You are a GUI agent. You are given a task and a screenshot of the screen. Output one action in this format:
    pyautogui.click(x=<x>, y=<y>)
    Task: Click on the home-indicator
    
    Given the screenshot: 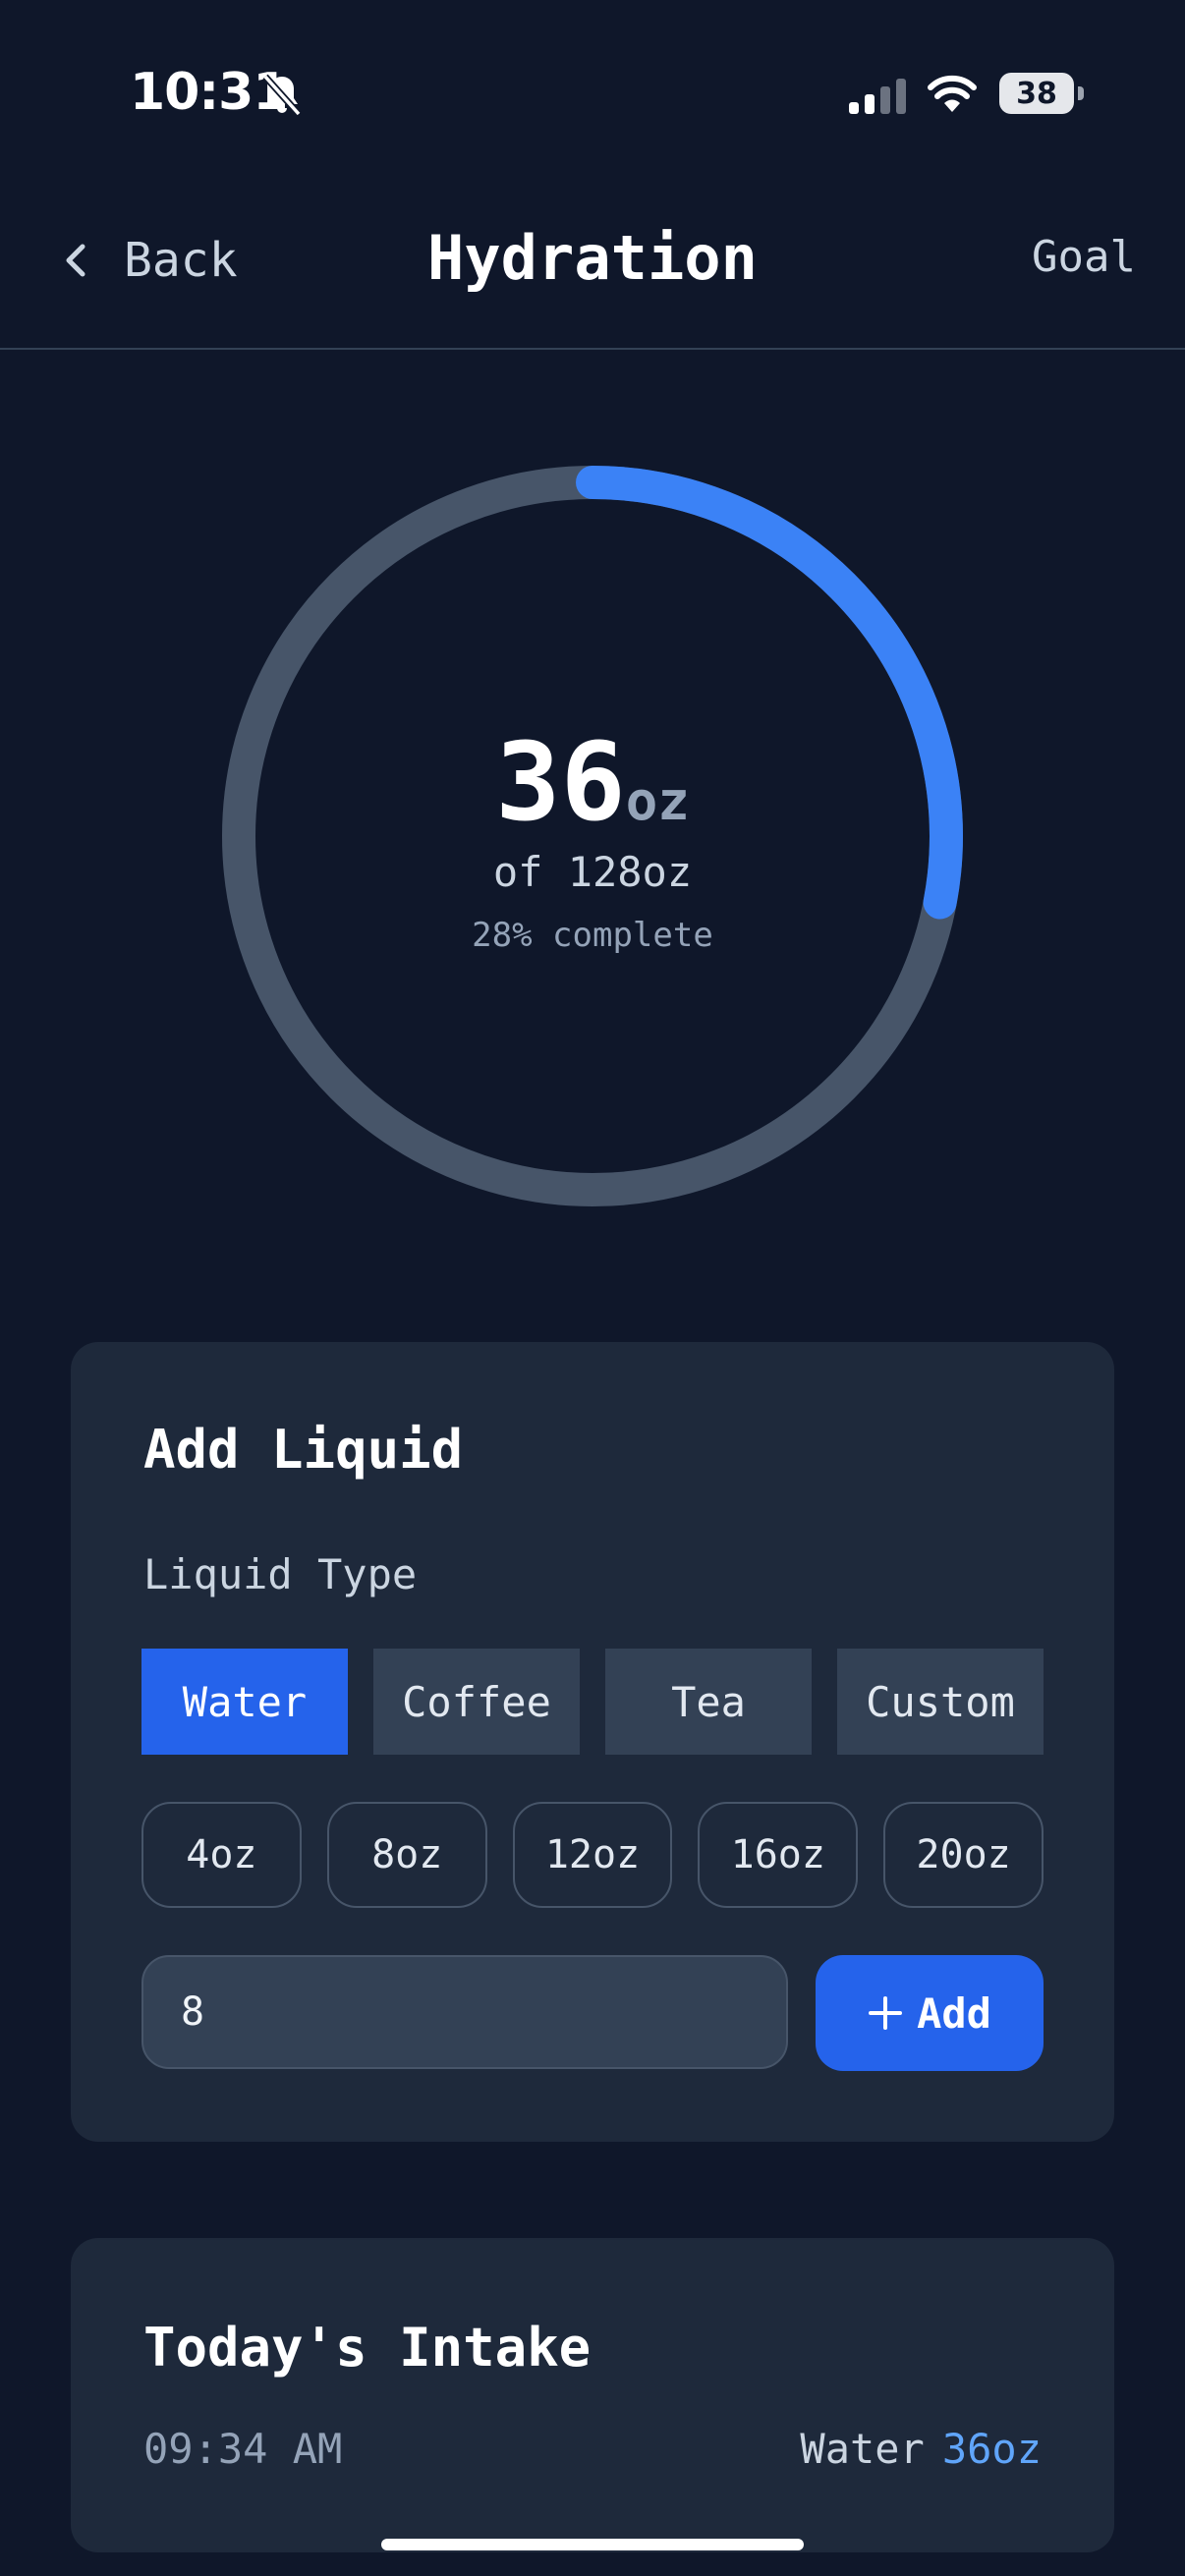 What is the action you would take?
    pyautogui.click(x=592, y=2544)
    